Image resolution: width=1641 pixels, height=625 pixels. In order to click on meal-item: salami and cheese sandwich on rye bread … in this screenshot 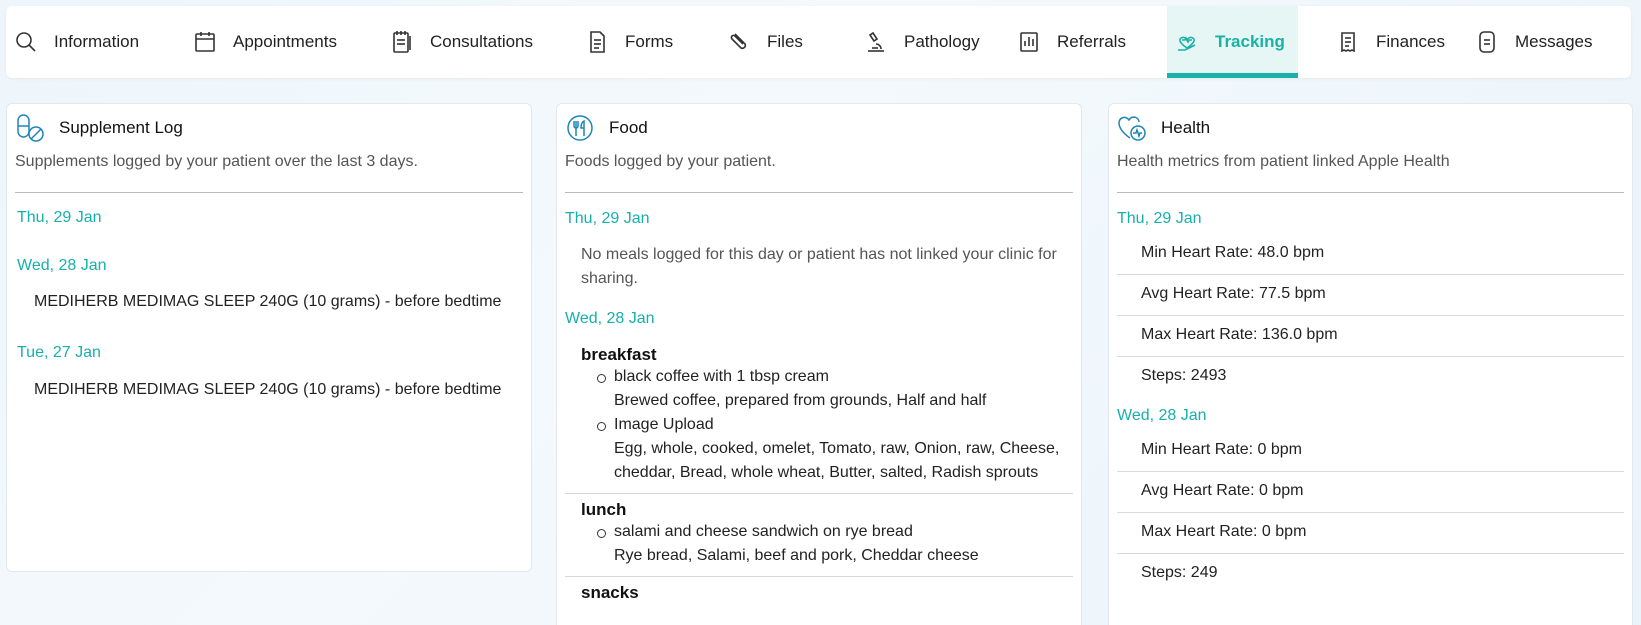, I will do `click(839, 544)`.